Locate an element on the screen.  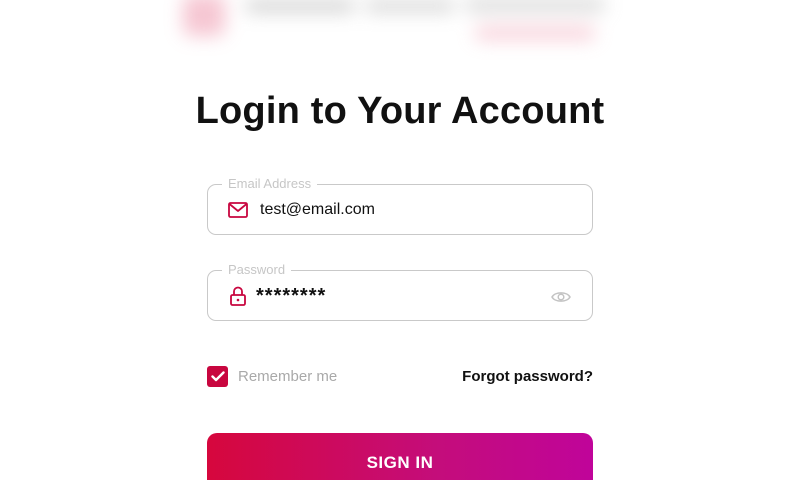
checkmark-icon is located at coordinates (217, 375).